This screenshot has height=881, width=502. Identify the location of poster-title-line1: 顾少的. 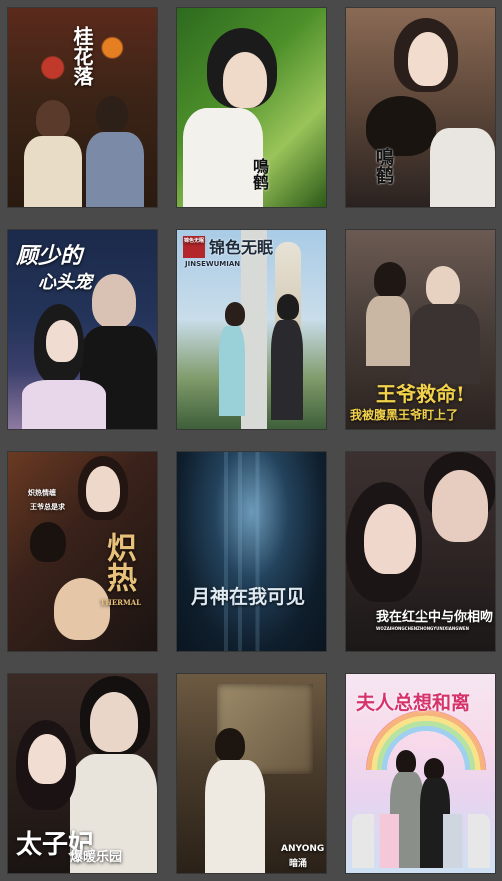
(49, 256).